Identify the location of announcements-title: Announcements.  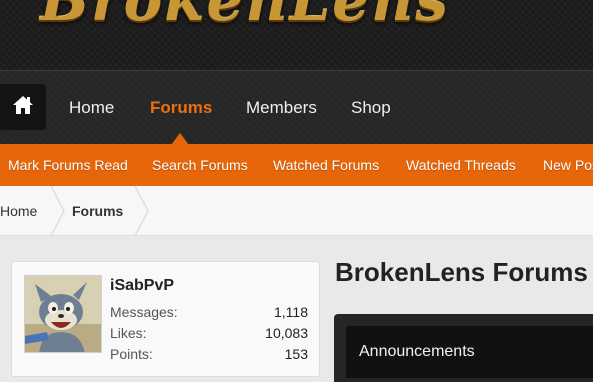
(417, 352).